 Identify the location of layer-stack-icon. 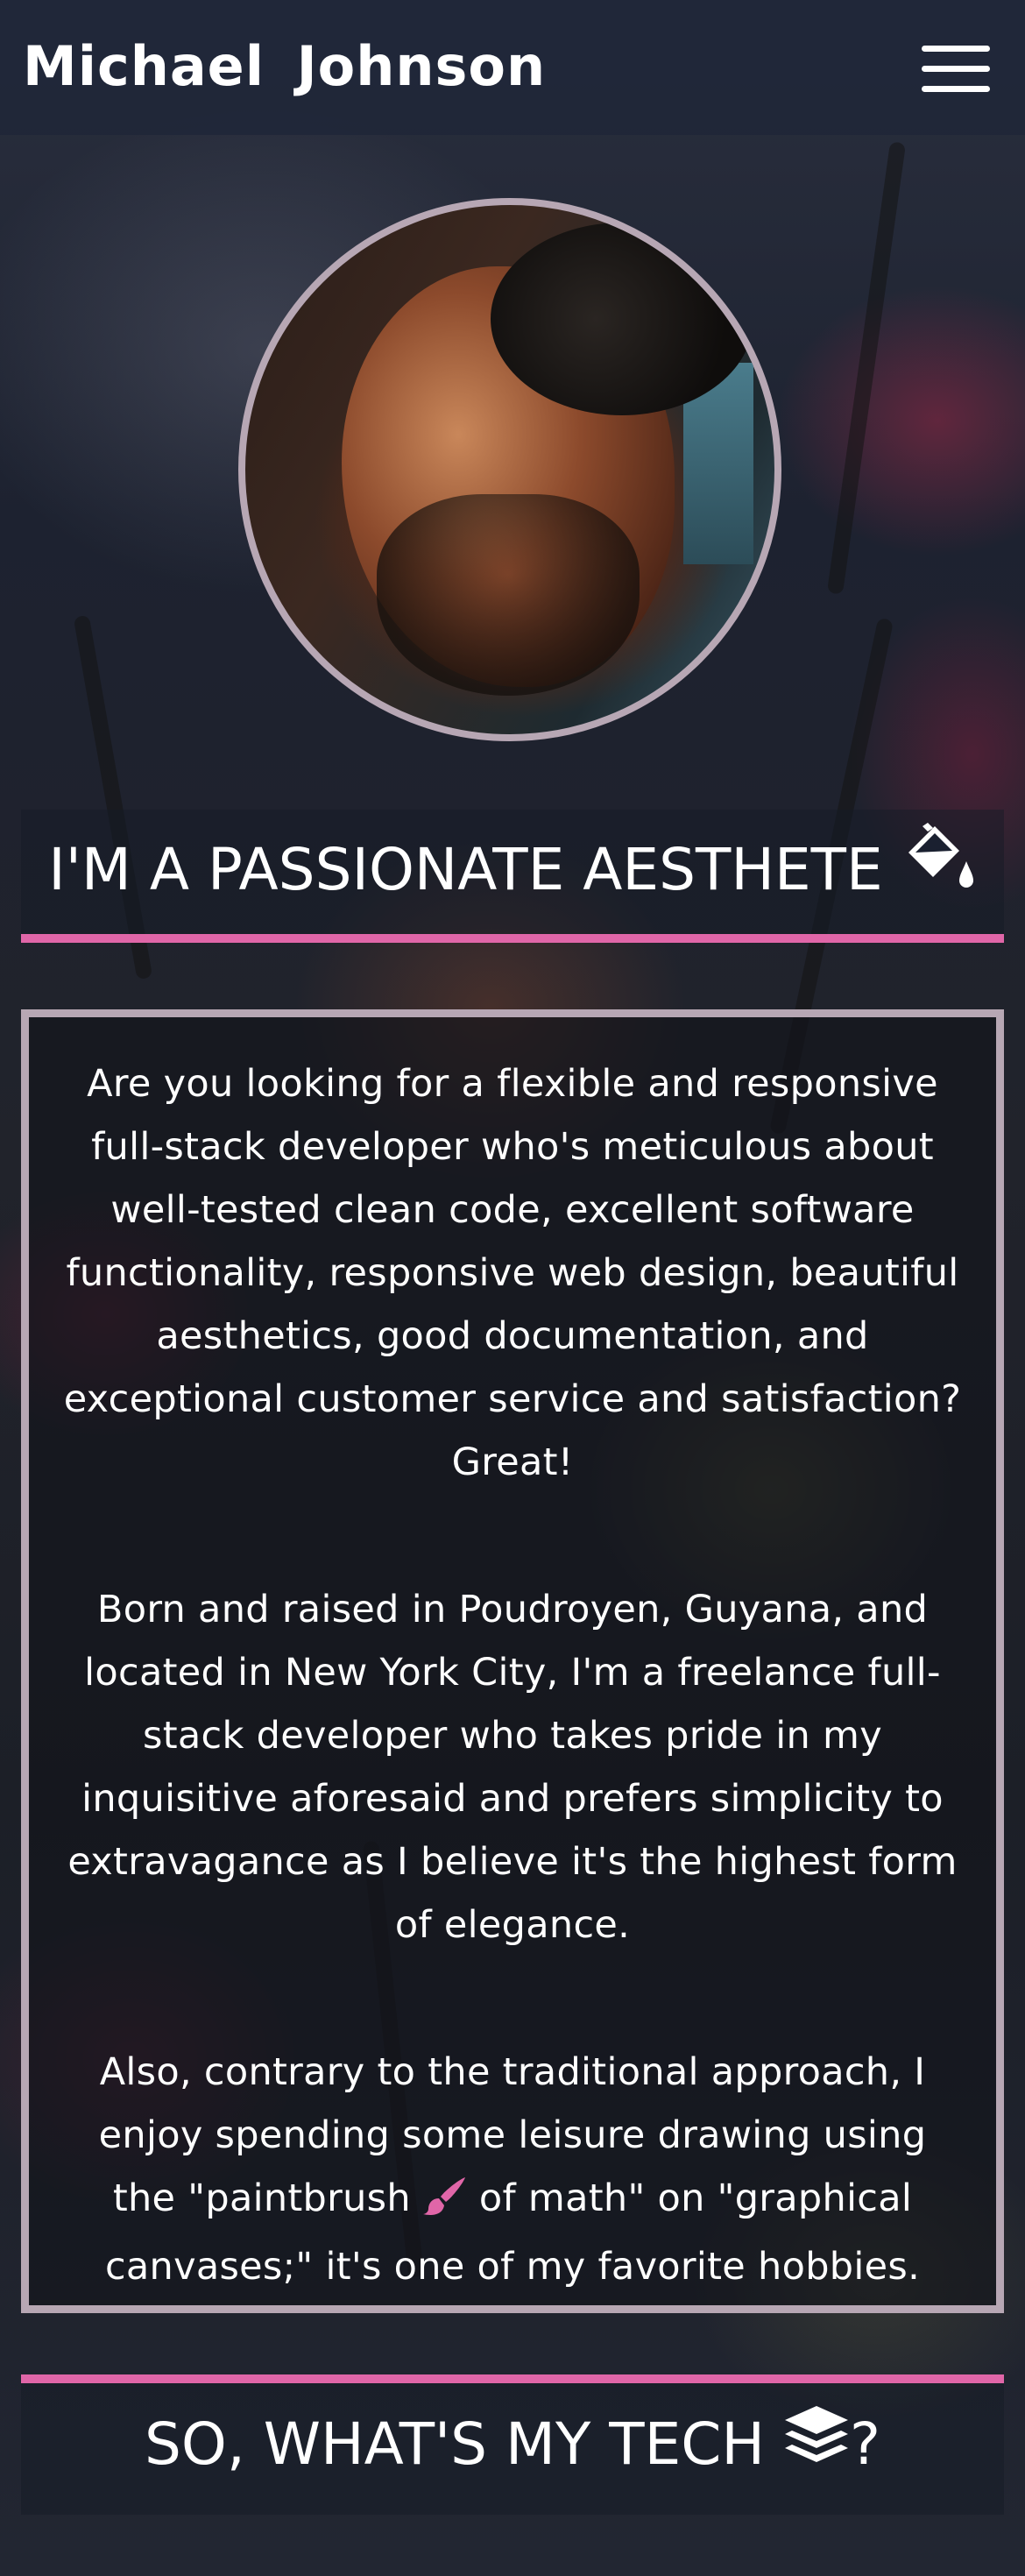
(816, 2448).